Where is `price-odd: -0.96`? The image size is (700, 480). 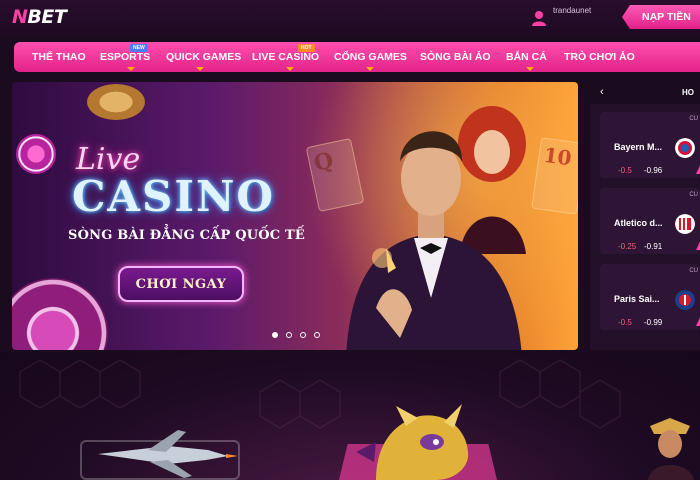 price-odd: -0.96 is located at coordinates (653, 170).